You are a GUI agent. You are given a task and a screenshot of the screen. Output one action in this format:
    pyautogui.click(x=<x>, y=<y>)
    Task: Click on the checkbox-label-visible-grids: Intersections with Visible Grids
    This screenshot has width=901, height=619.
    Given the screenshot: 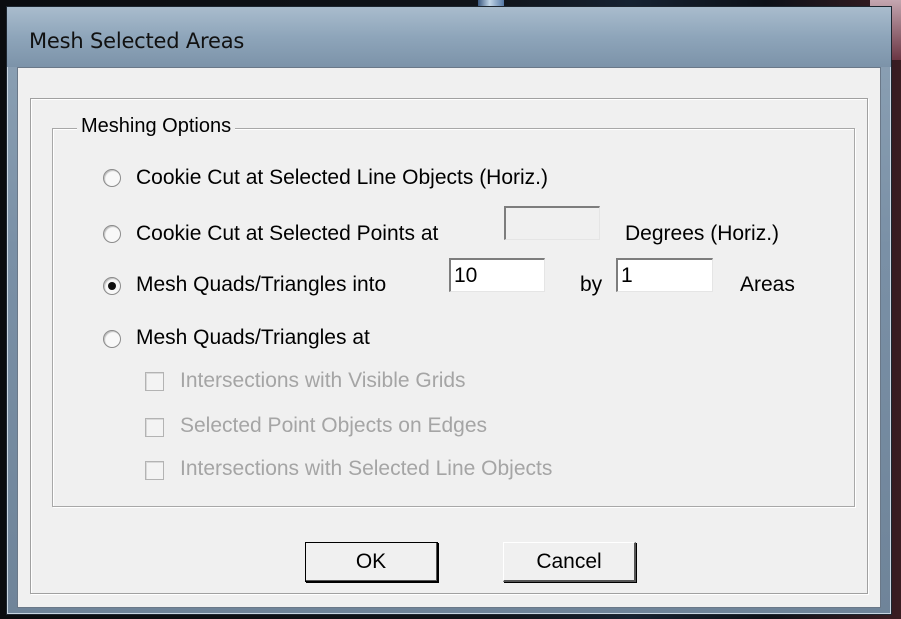 What is the action you would take?
    pyautogui.click(x=323, y=380)
    